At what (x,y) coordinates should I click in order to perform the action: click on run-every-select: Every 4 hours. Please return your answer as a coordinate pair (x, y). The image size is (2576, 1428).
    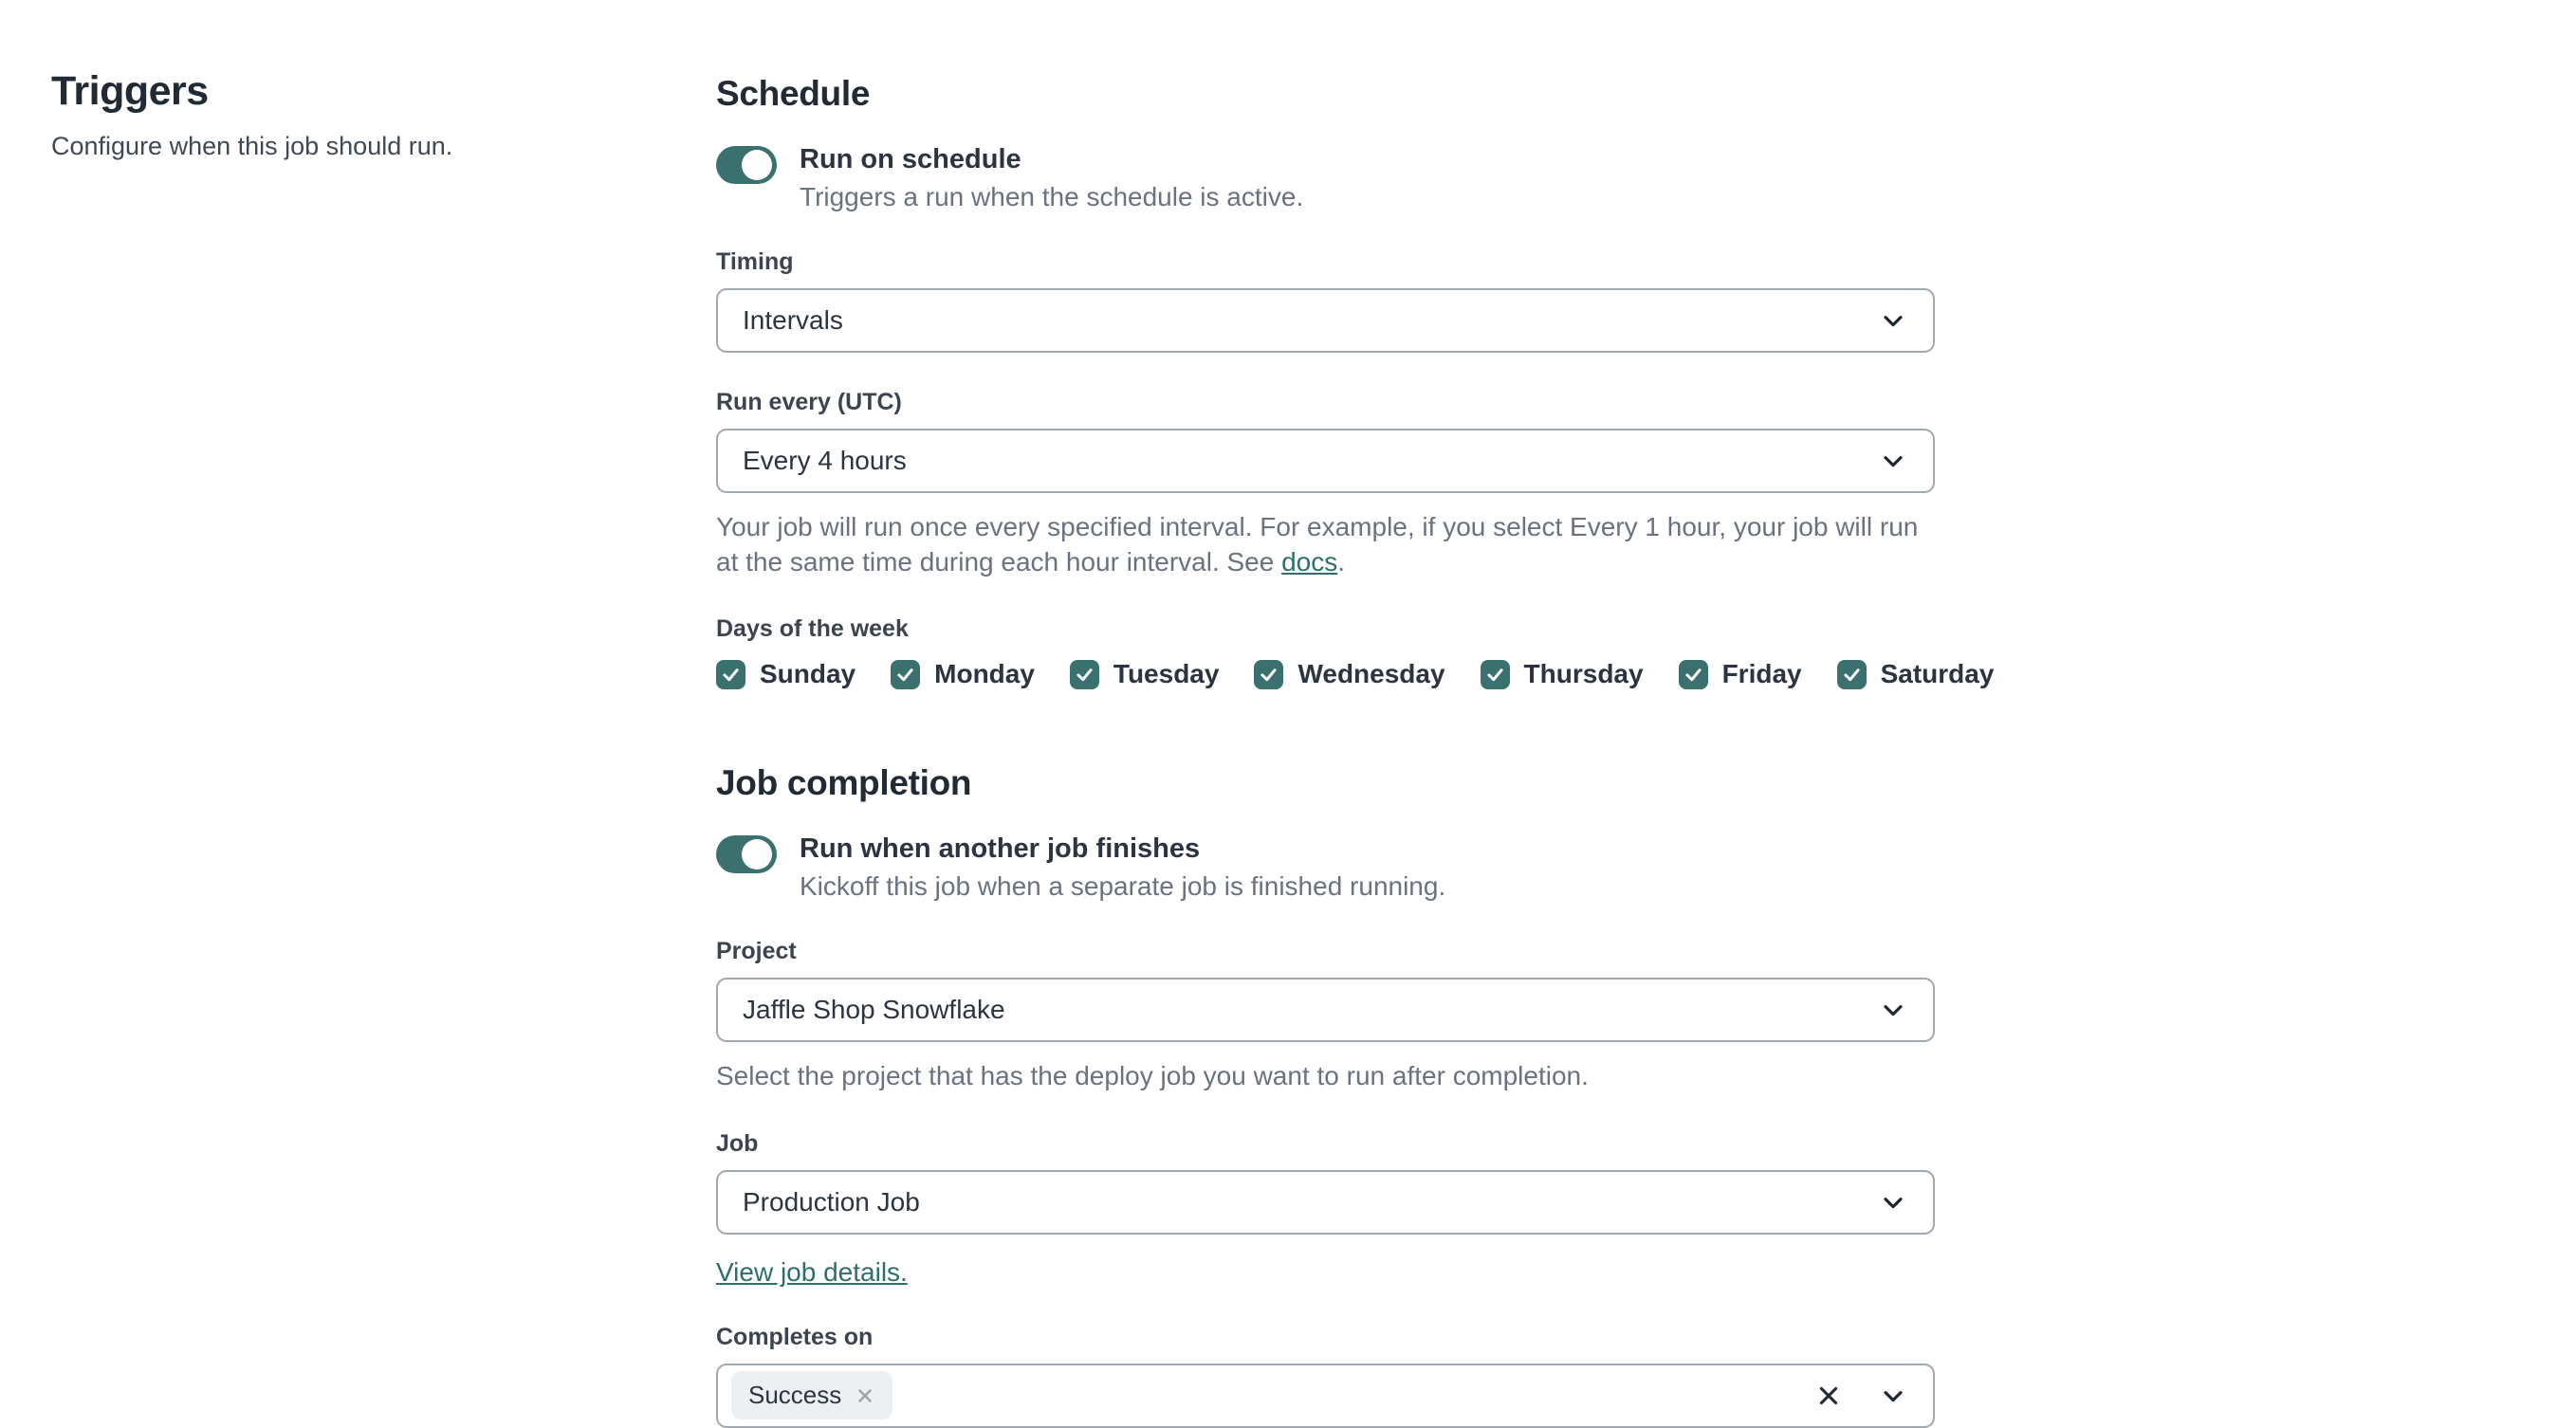
    Looking at the image, I should click on (1325, 461).